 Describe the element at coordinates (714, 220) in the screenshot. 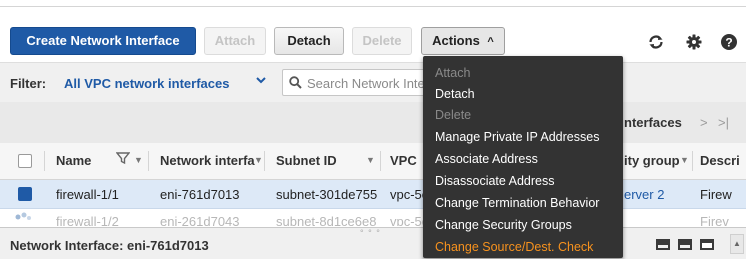

I see `cell-description: Firev` at that location.